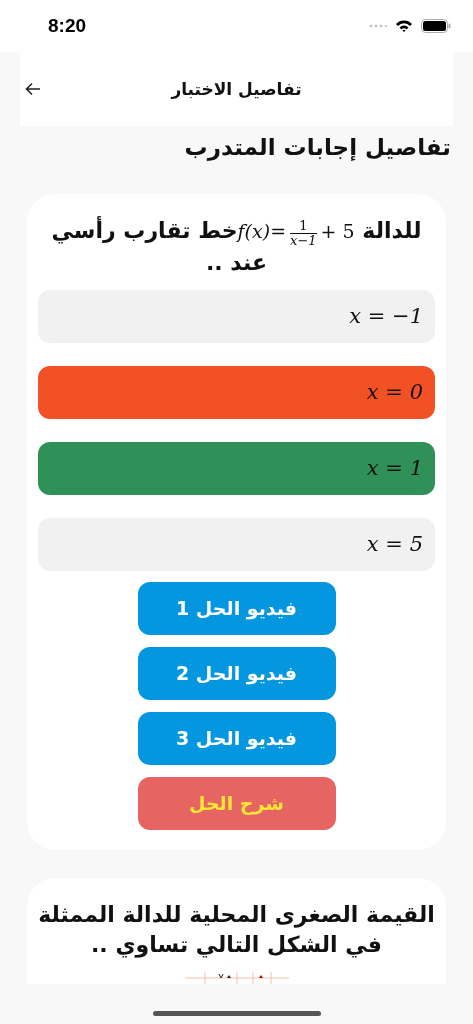 The image size is (473, 1024). Describe the element at coordinates (436, 26) in the screenshot. I see `battery-icon` at that location.